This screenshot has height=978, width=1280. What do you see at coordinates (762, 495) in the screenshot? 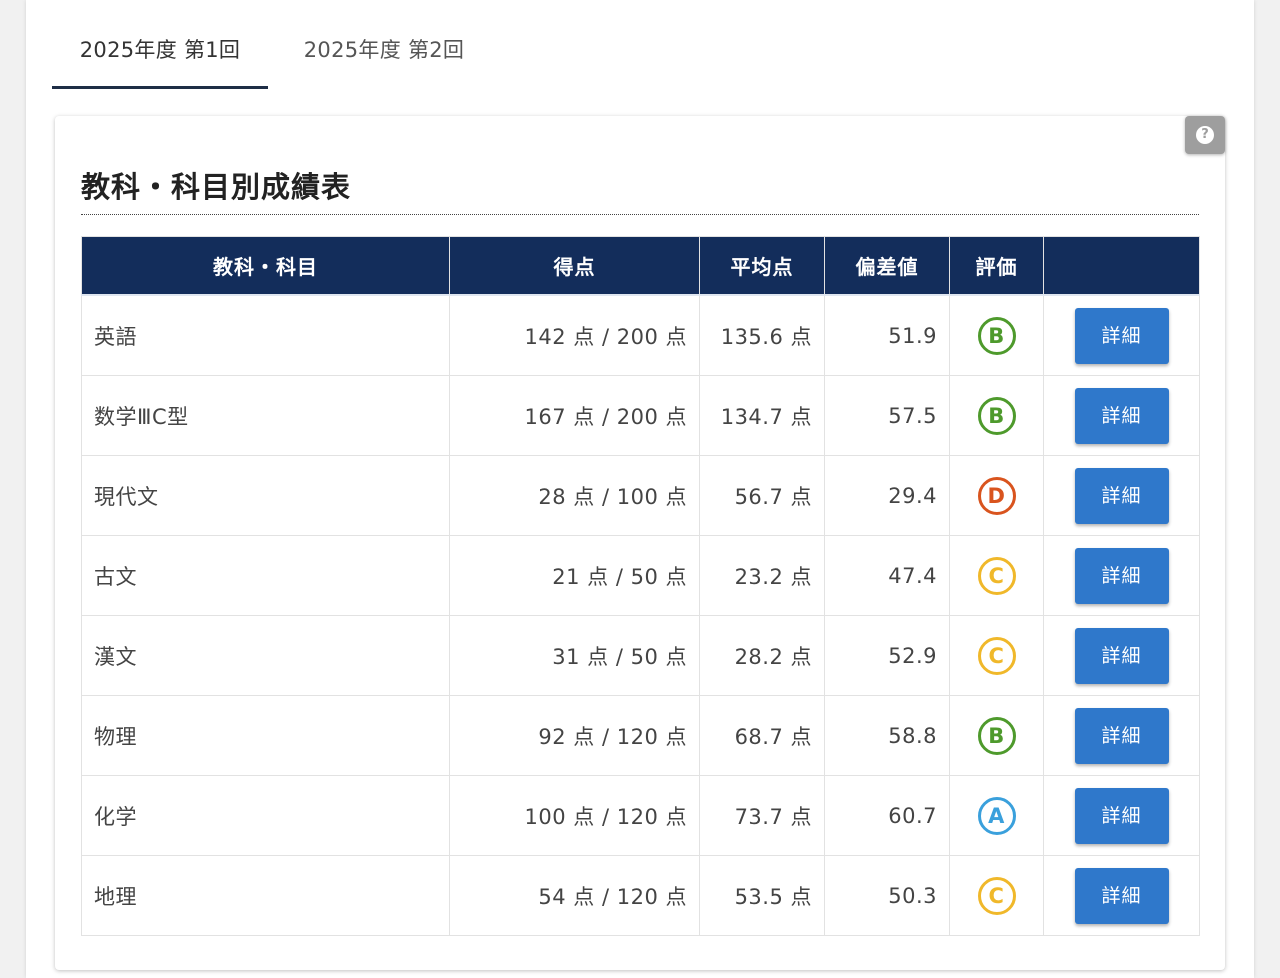
I see `average-cell: 56.7 点` at bounding box center [762, 495].